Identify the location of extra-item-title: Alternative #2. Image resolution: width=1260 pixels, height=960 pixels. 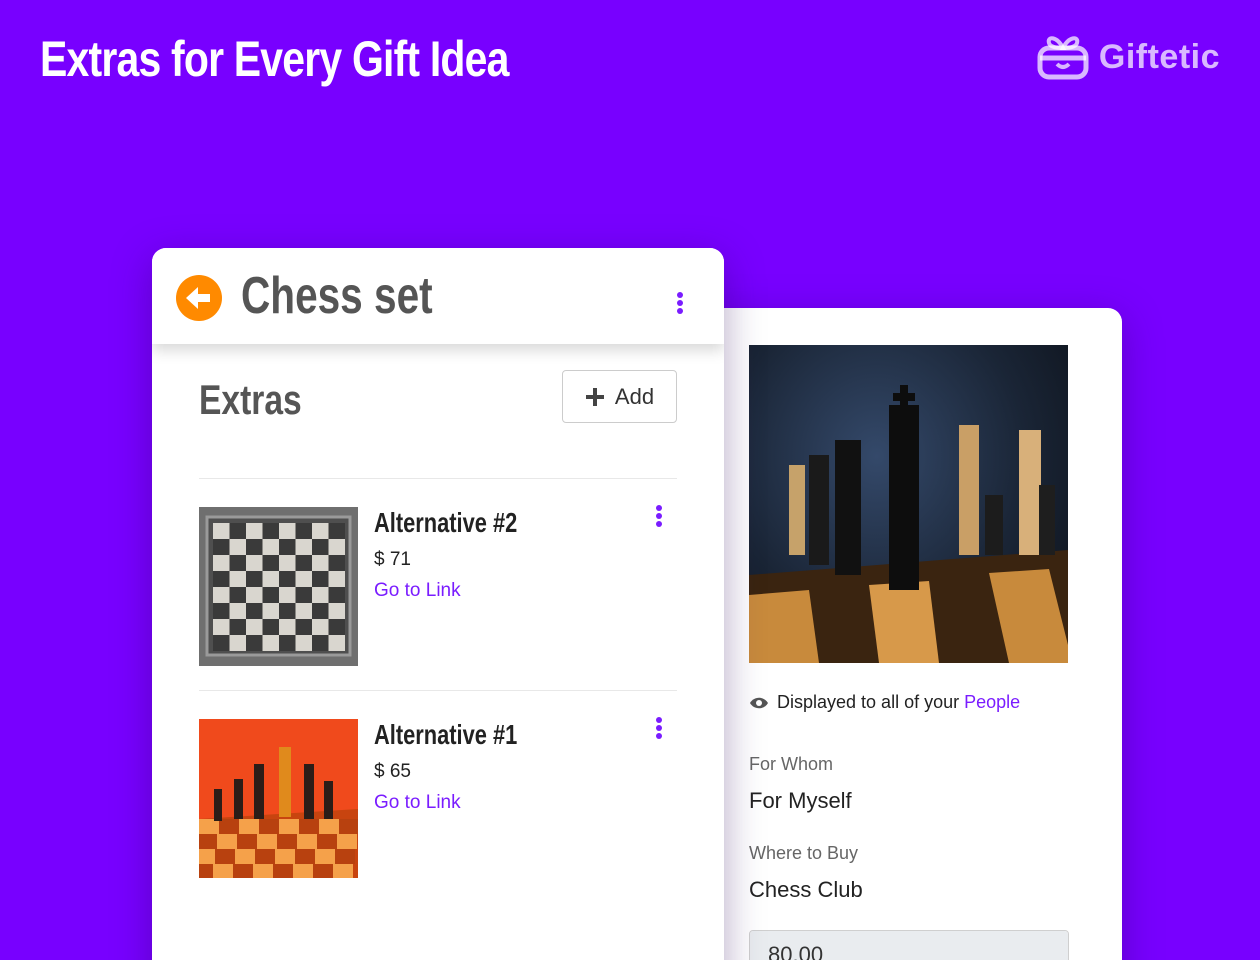
(446, 522).